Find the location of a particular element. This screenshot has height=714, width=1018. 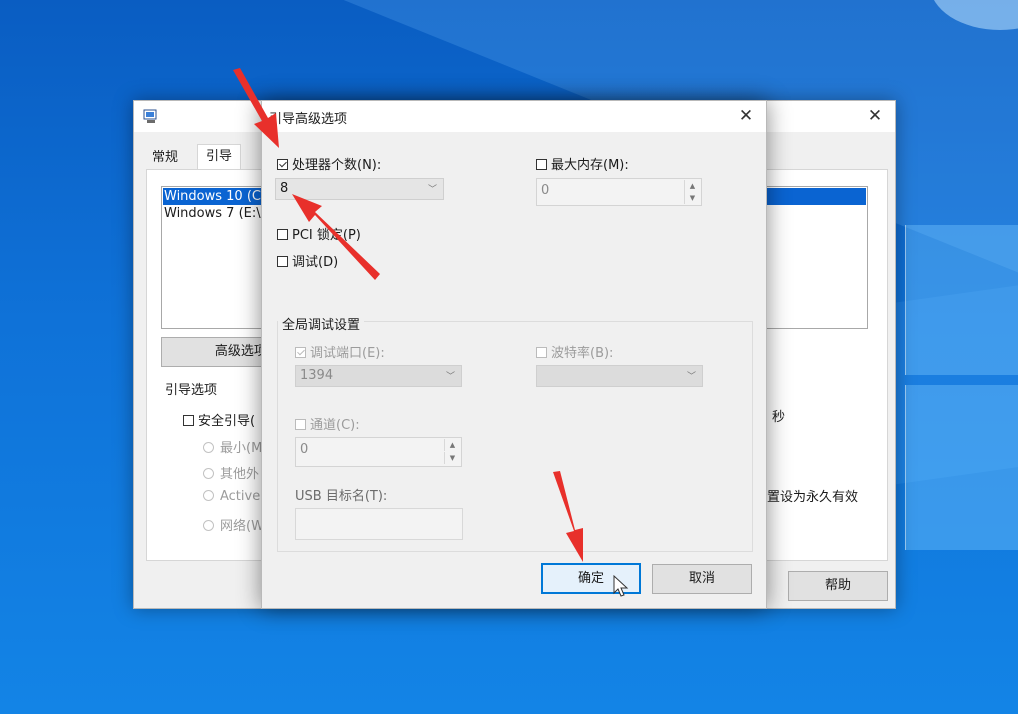

debug-port-checkbox: 调试端口(E): is located at coordinates (340, 351).